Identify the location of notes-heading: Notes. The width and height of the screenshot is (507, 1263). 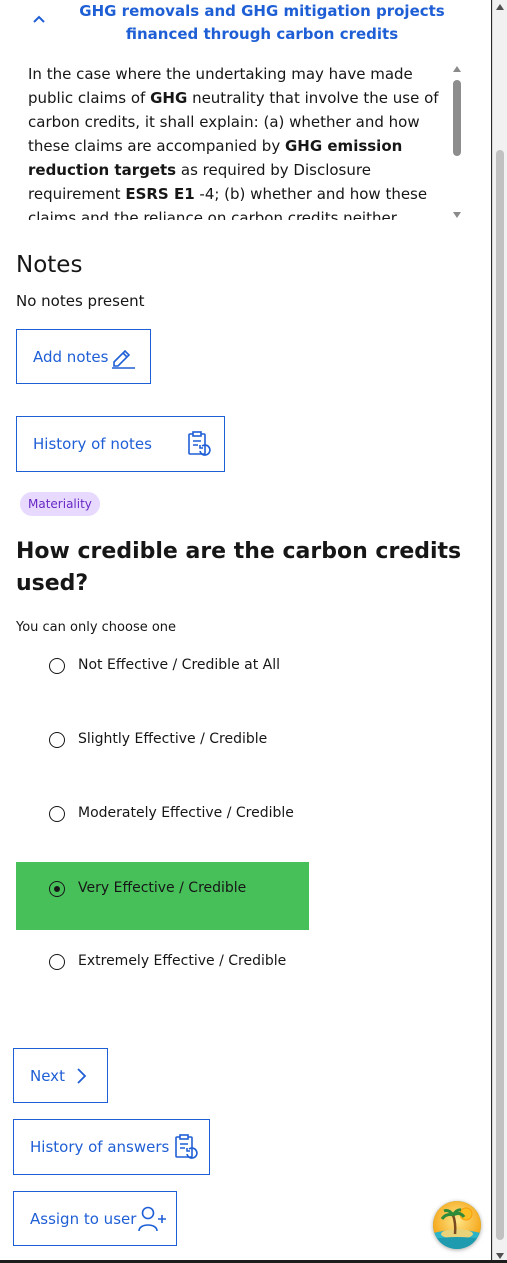
(49, 265).